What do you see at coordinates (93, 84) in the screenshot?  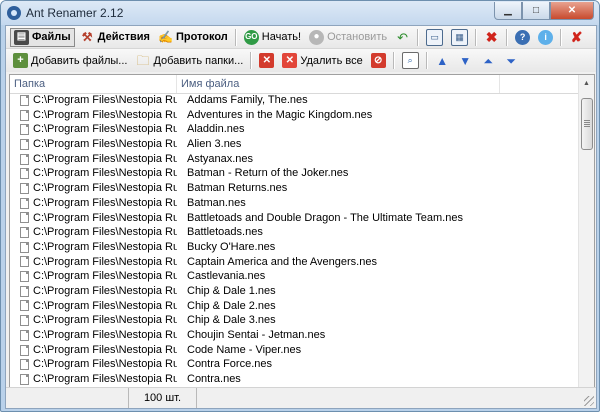 I see `column-header-folder: Папка` at bounding box center [93, 84].